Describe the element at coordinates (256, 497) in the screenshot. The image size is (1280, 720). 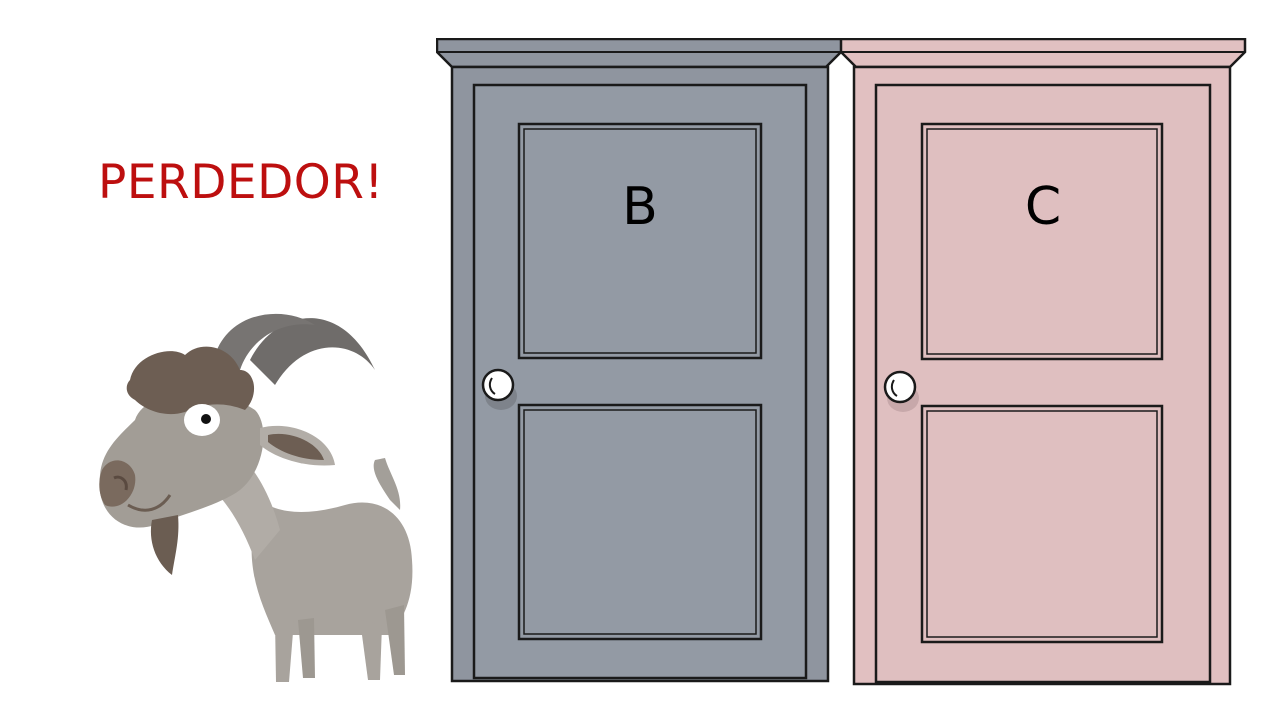
I see `goat-icon` at that location.